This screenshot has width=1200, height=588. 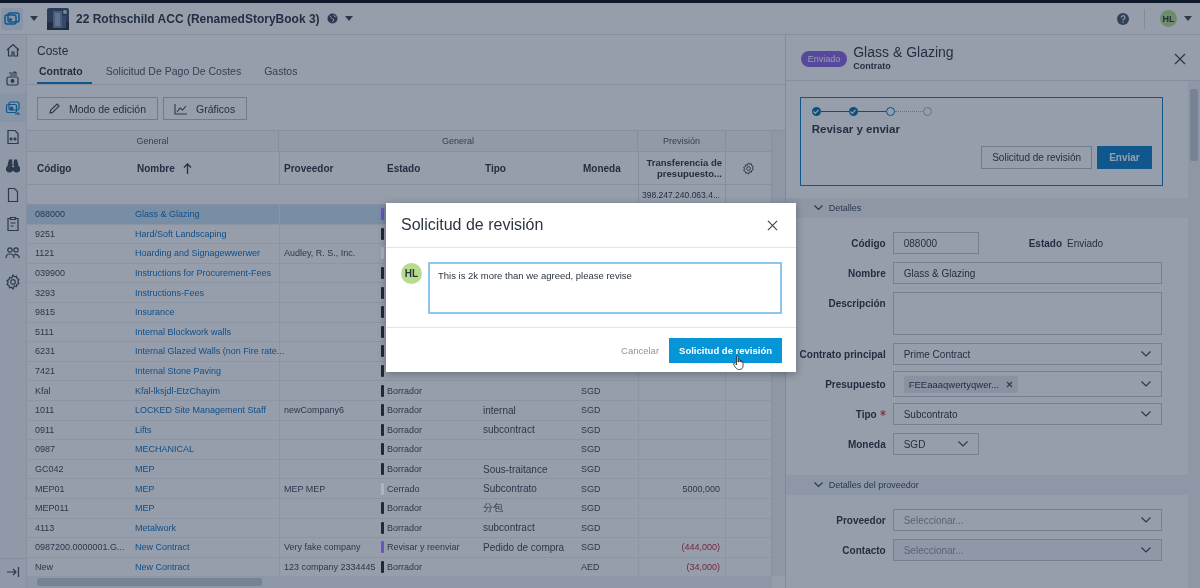 What do you see at coordinates (50, 273) in the screenshot?
I see `code-cell: 039900` at bounding box center [50, 273].